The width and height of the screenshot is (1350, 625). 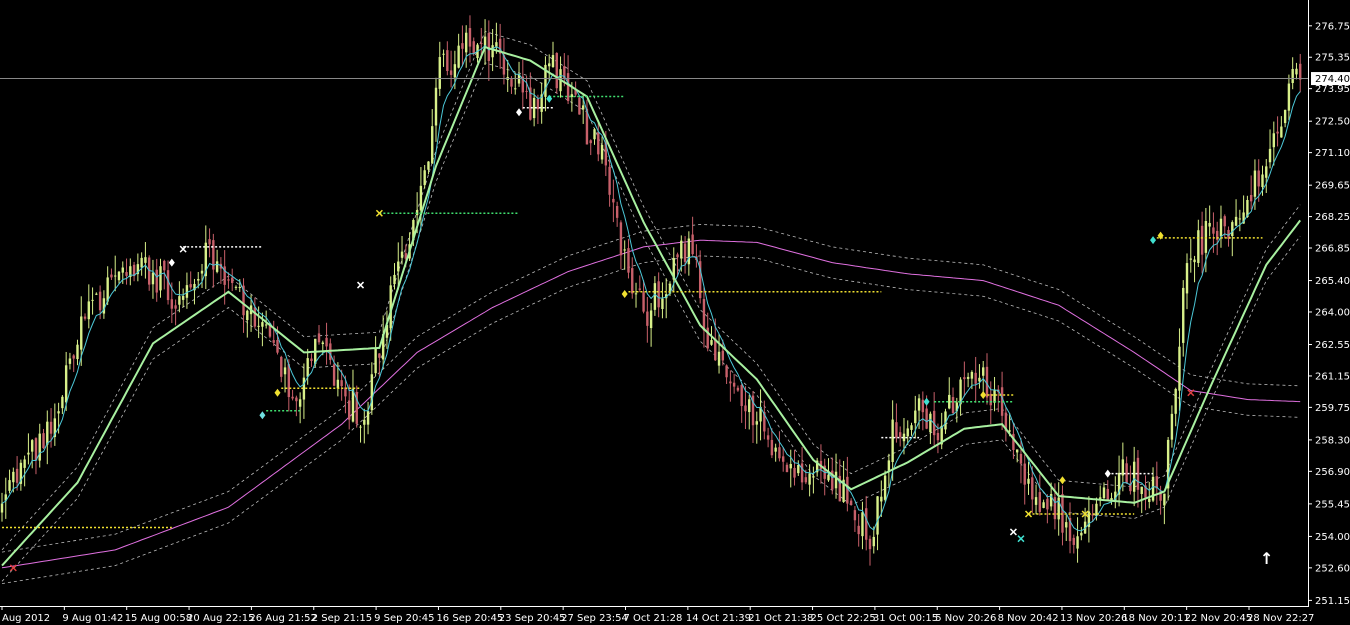 I want to click on time-tick-label: 7 Oct 21:28, so click(x=653, y=618).